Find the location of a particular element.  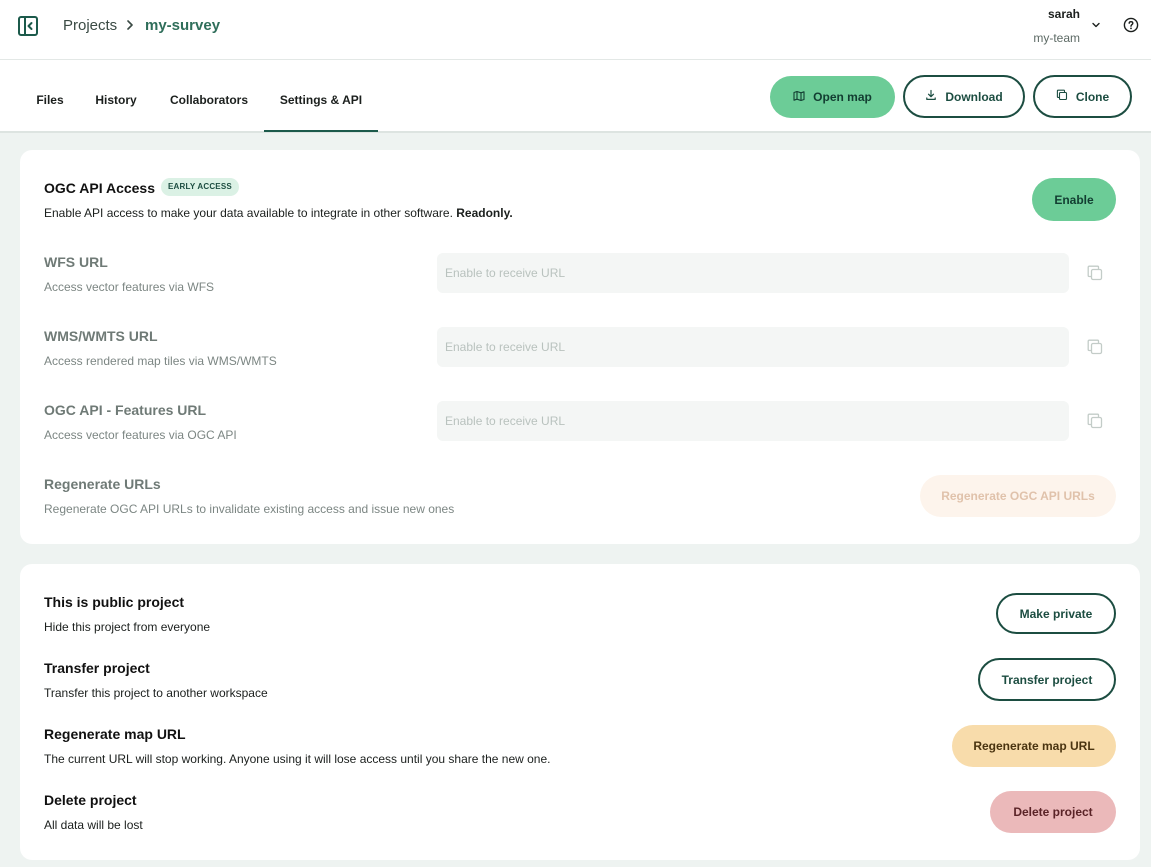

breadcrumb-current-project: my-survey is located at coordinates (182, 25).